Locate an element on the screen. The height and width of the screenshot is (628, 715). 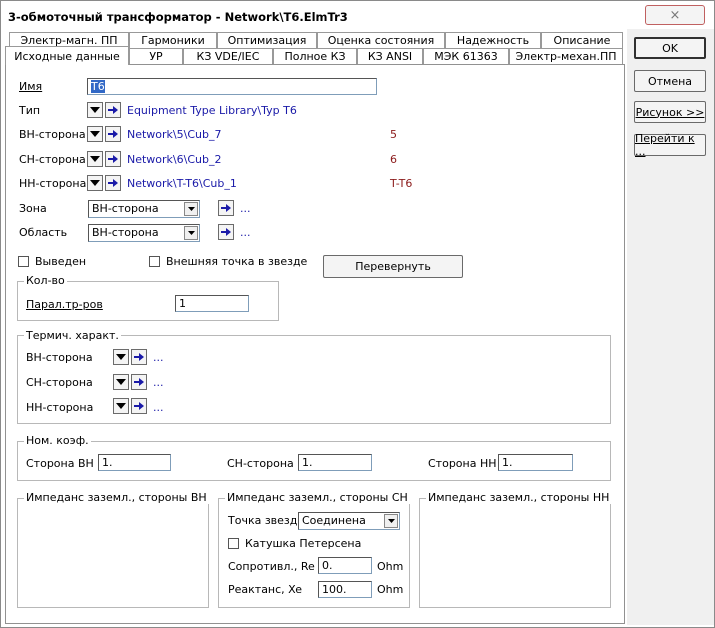
star-point-connection-label: Точка звезды is located at coordinates (267, 520).